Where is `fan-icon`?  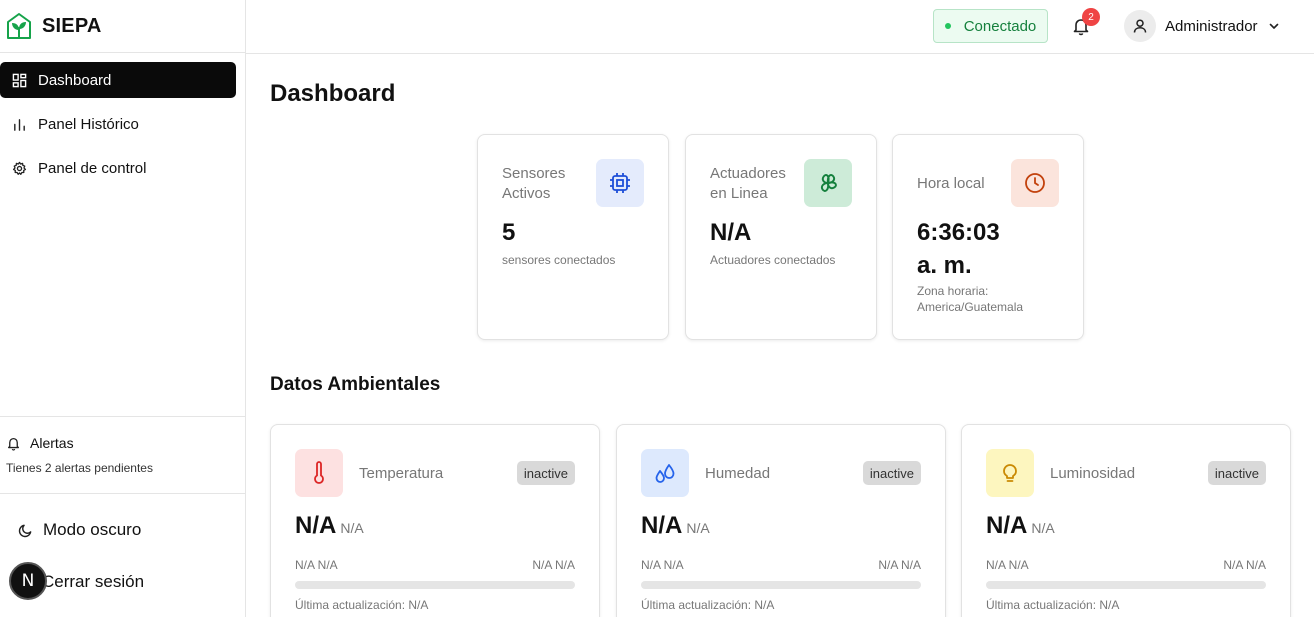
fan-icon is located at coordinates (828, 183).